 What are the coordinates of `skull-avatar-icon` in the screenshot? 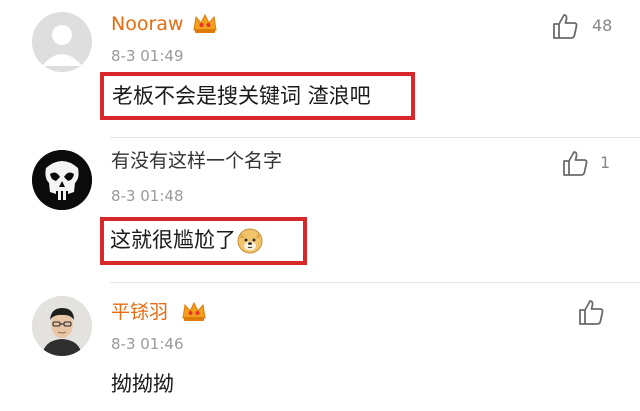 It's located at (62, 180).